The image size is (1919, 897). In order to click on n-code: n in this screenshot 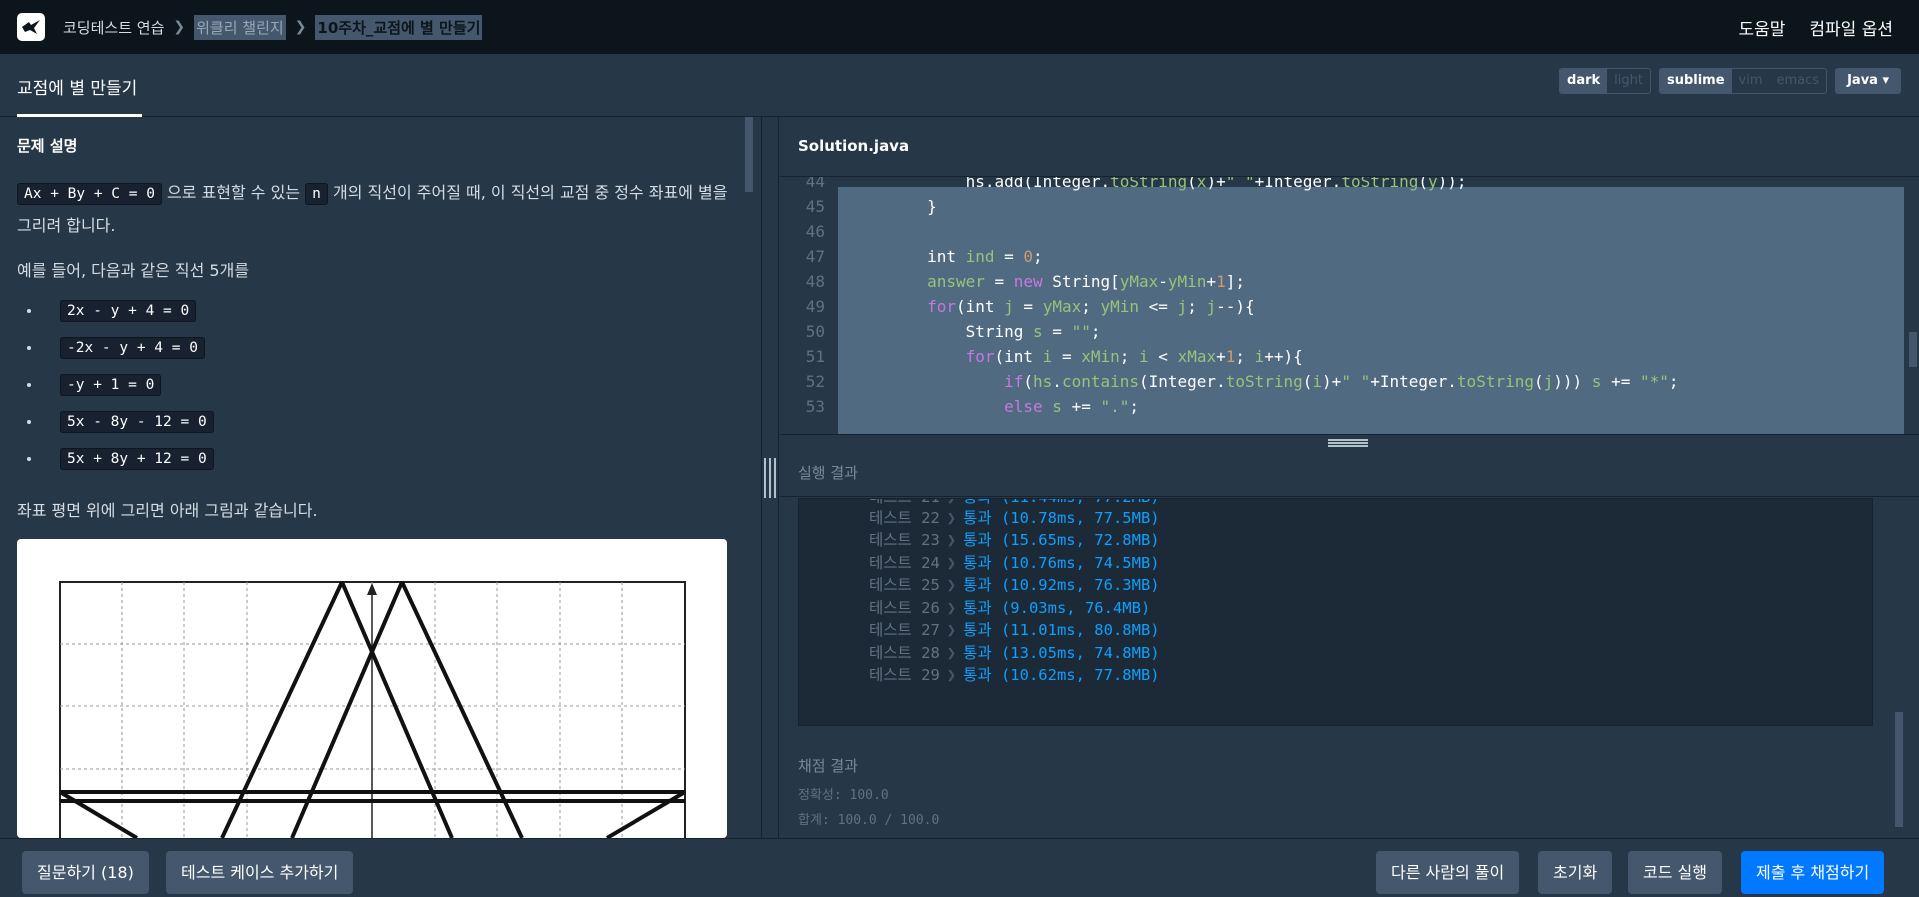, I will do `click(316, 194)`.